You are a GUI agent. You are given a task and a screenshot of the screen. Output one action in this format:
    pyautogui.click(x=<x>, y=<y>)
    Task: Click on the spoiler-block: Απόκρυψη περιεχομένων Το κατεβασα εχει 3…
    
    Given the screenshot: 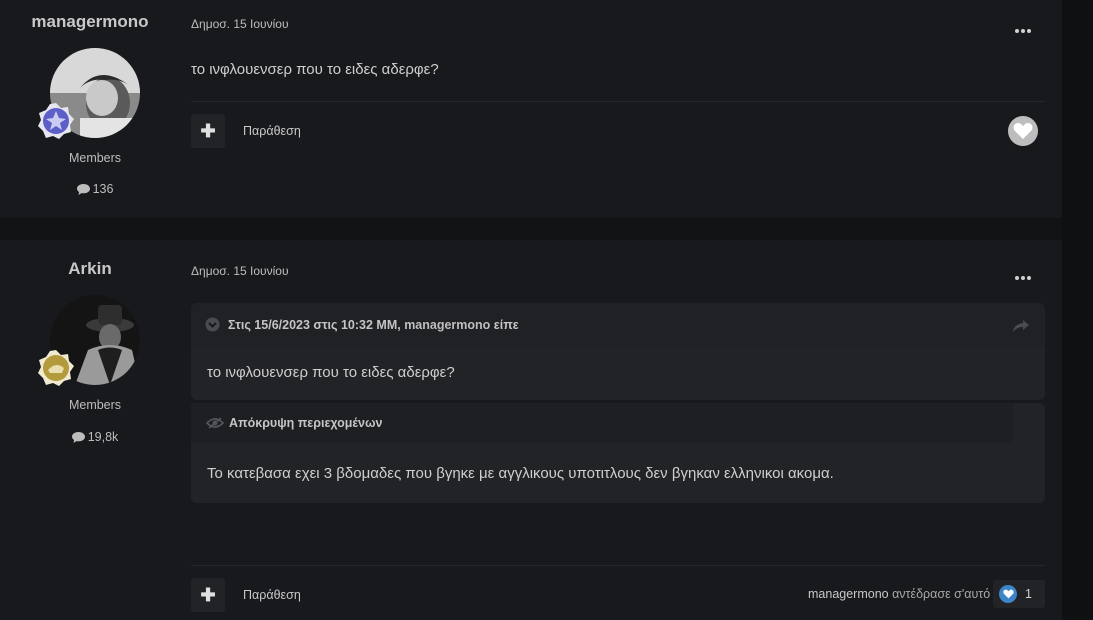 What is the action you would take?
    pyautogui.click(x=618, y=453)
    